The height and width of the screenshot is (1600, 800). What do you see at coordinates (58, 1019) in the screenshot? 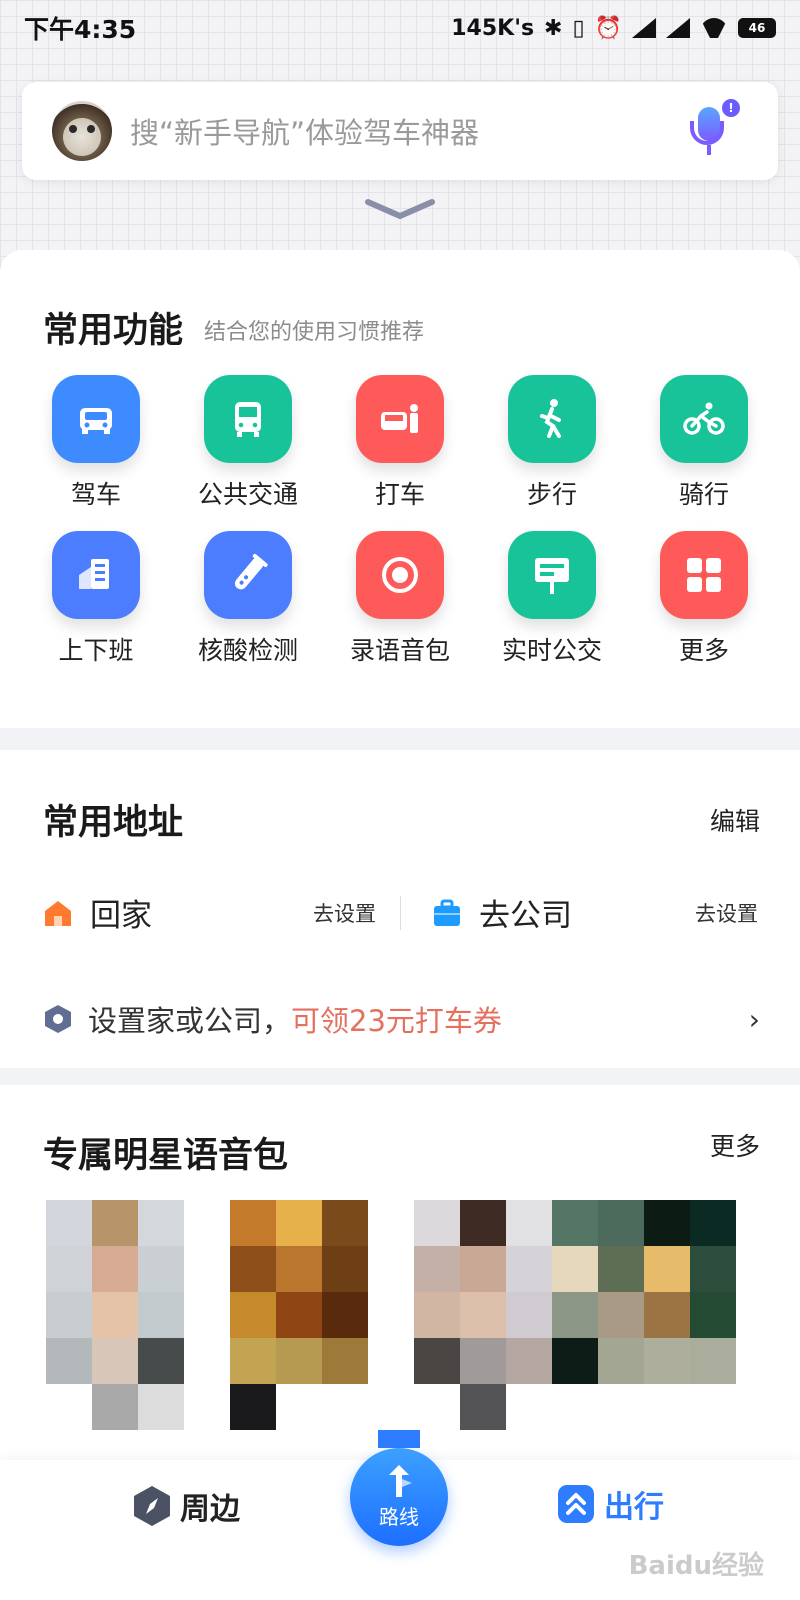
I see `hexagon-icon` at bounding box center [58, 1019].